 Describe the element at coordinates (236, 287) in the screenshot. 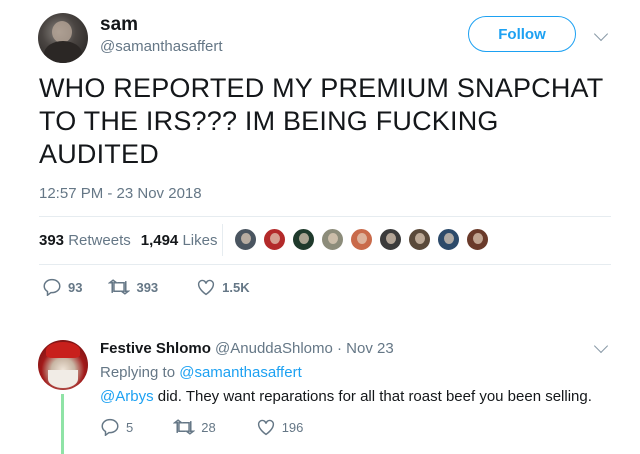

I see `like-count: 1.5K` at that location.